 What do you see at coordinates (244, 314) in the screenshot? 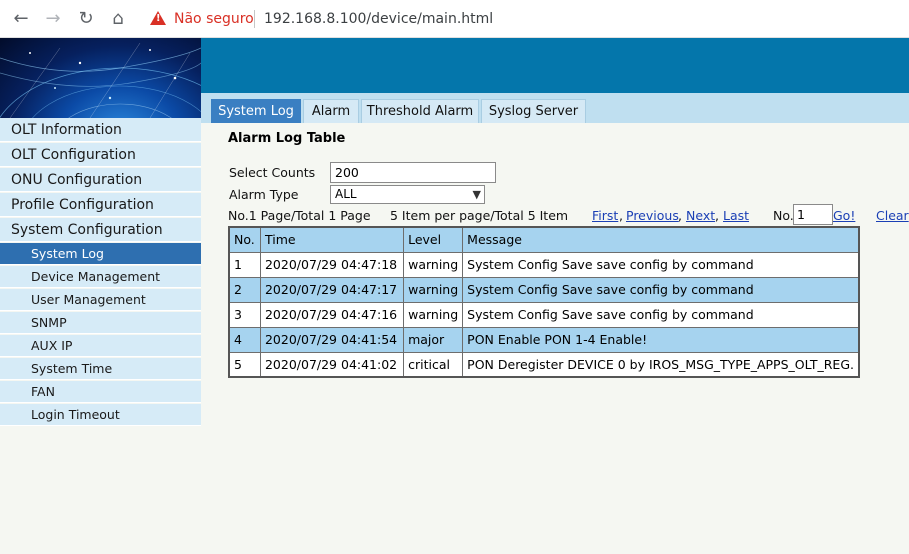
I see `cell-no: 3` at bounding box center [244, 314].